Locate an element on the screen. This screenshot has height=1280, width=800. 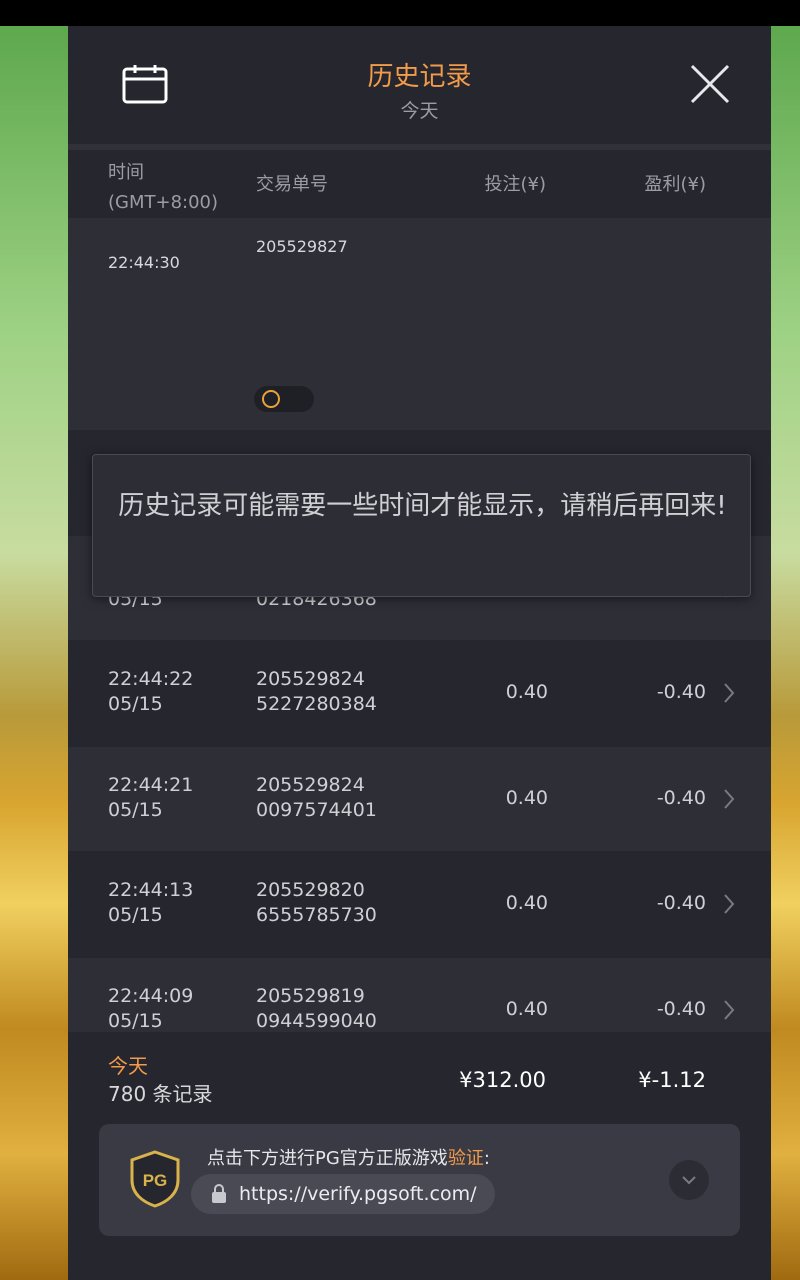
row-transaction-block: 205529820 6555785730 is located at coordinates (316, 903).